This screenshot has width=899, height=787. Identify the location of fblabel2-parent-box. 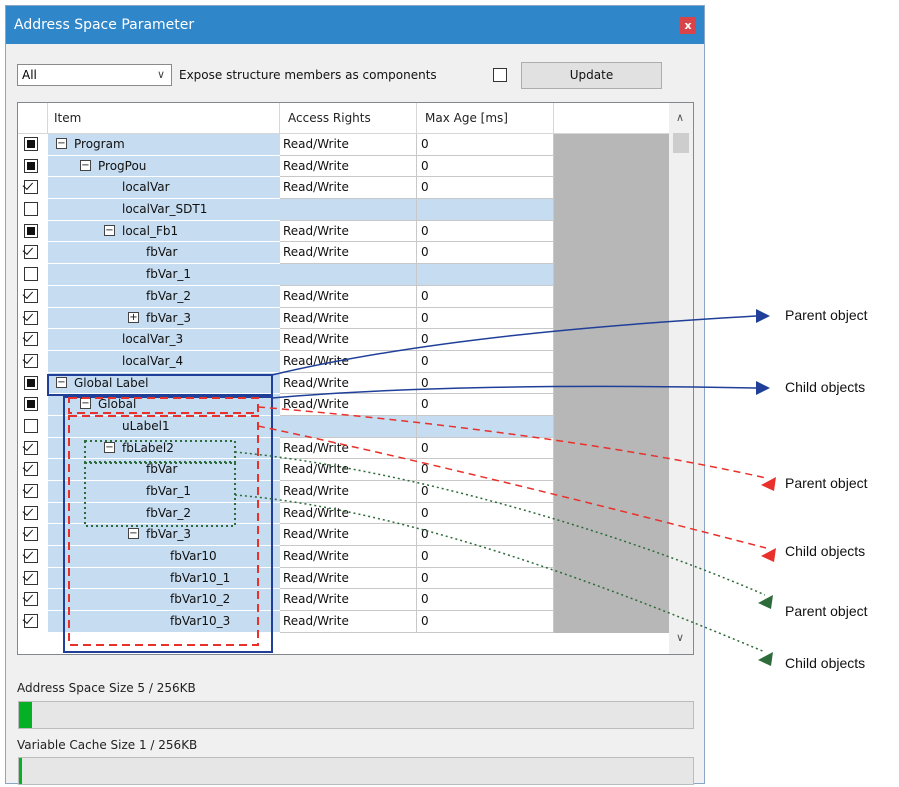
(160, 451).